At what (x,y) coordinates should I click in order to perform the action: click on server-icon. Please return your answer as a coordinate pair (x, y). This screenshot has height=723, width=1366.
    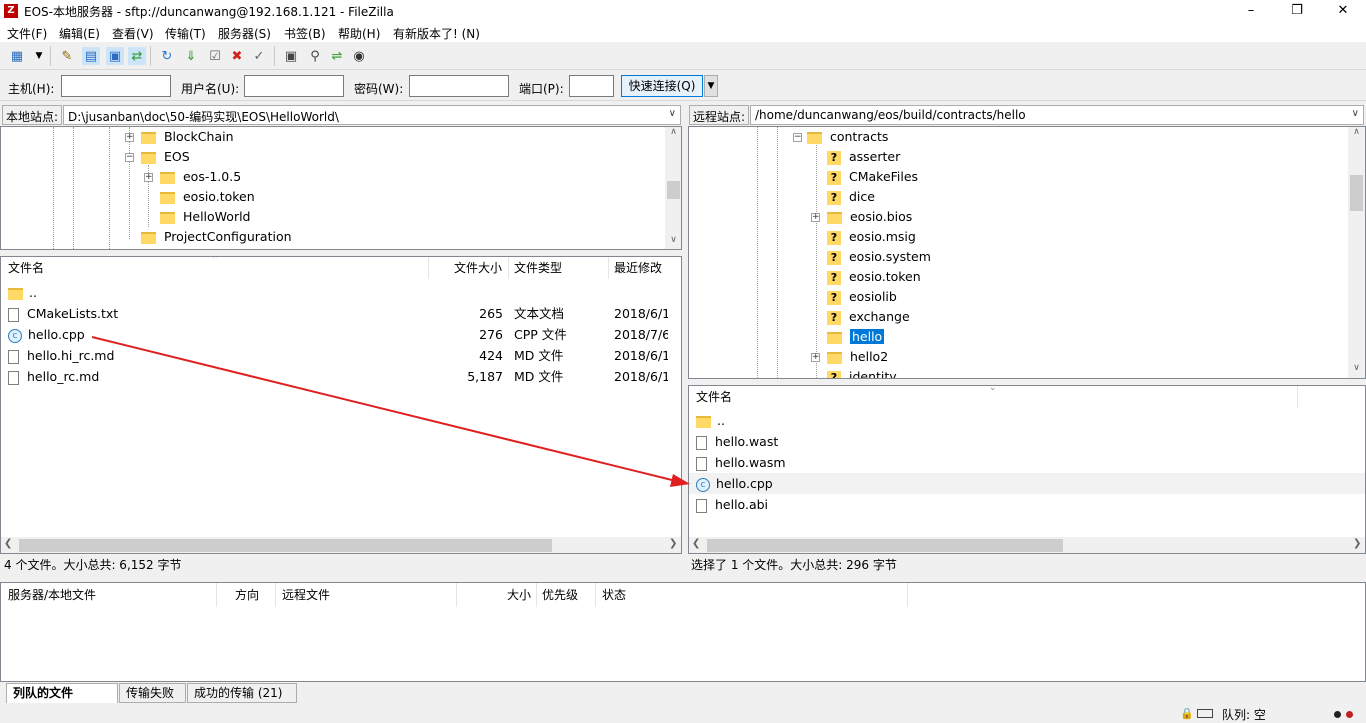
    Looking at the image, I should click on (1205, 713).